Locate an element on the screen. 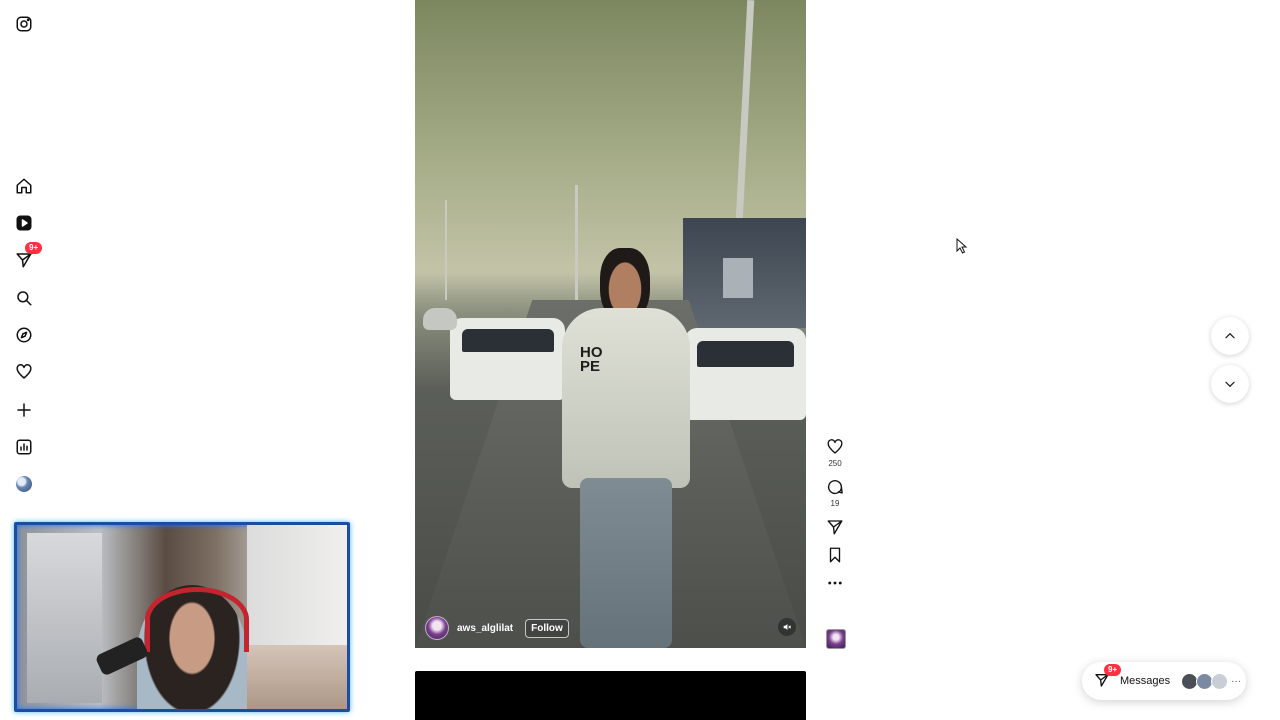  reel-actions: 250 19 is located at coordinates (835, 520).